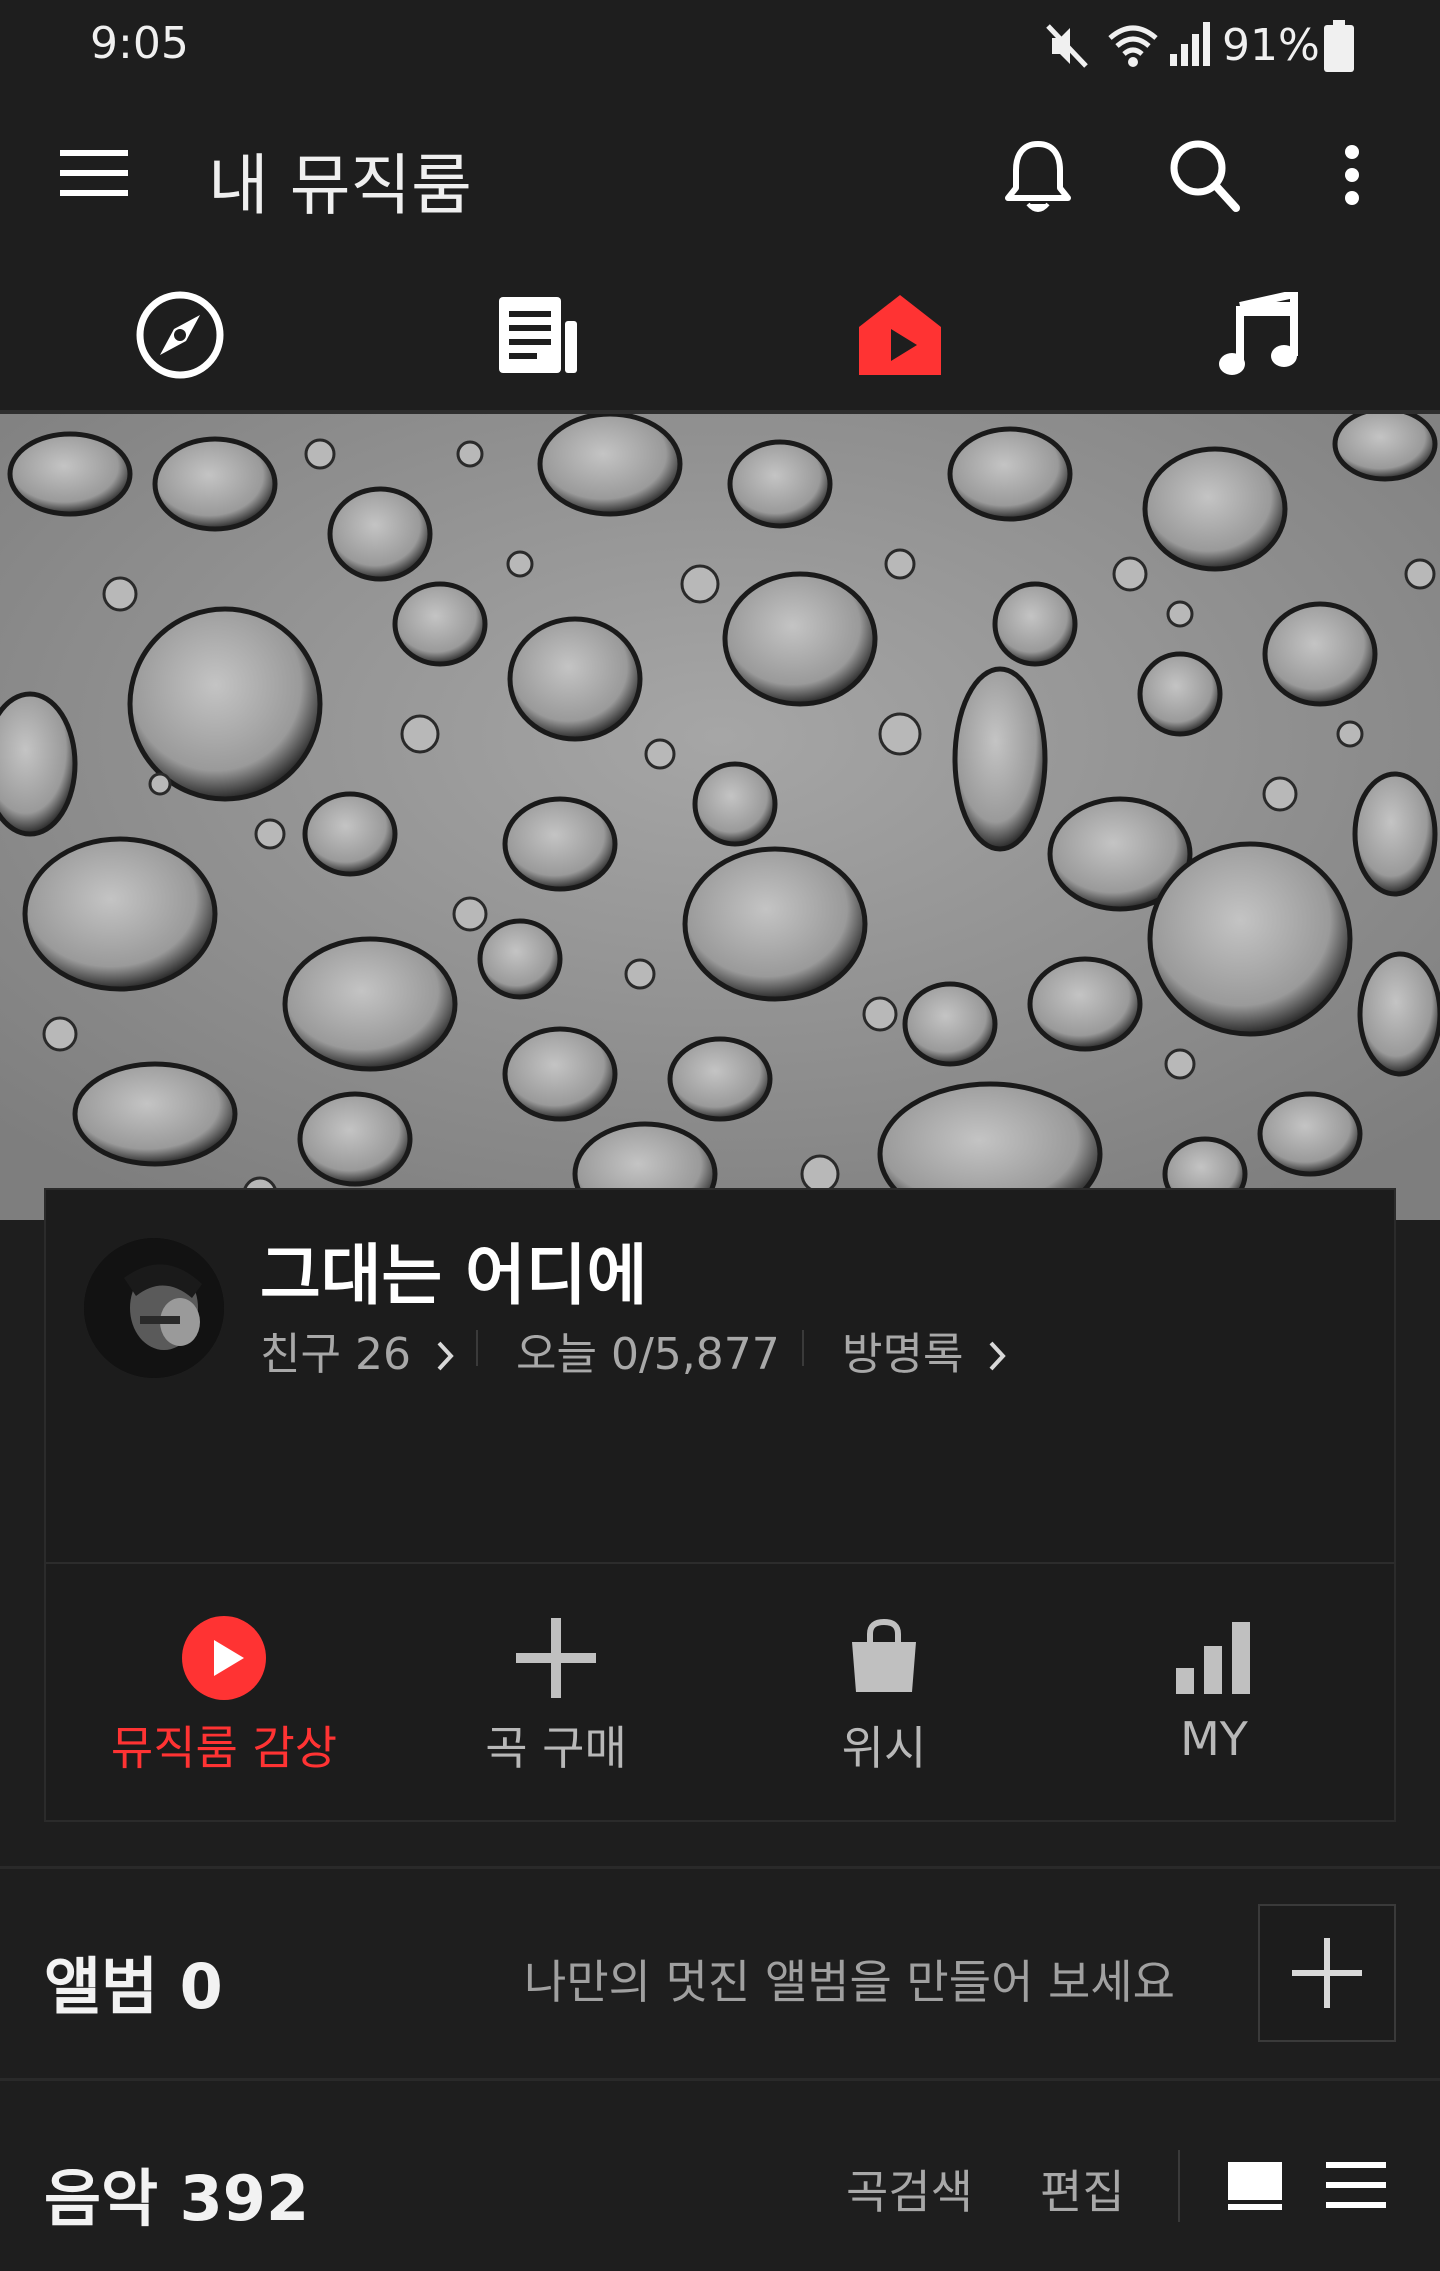  Describe the element at coordinates (648, 1354) in the screenshot. I see `today-visitors: 오늘 0/5,877` at that location.